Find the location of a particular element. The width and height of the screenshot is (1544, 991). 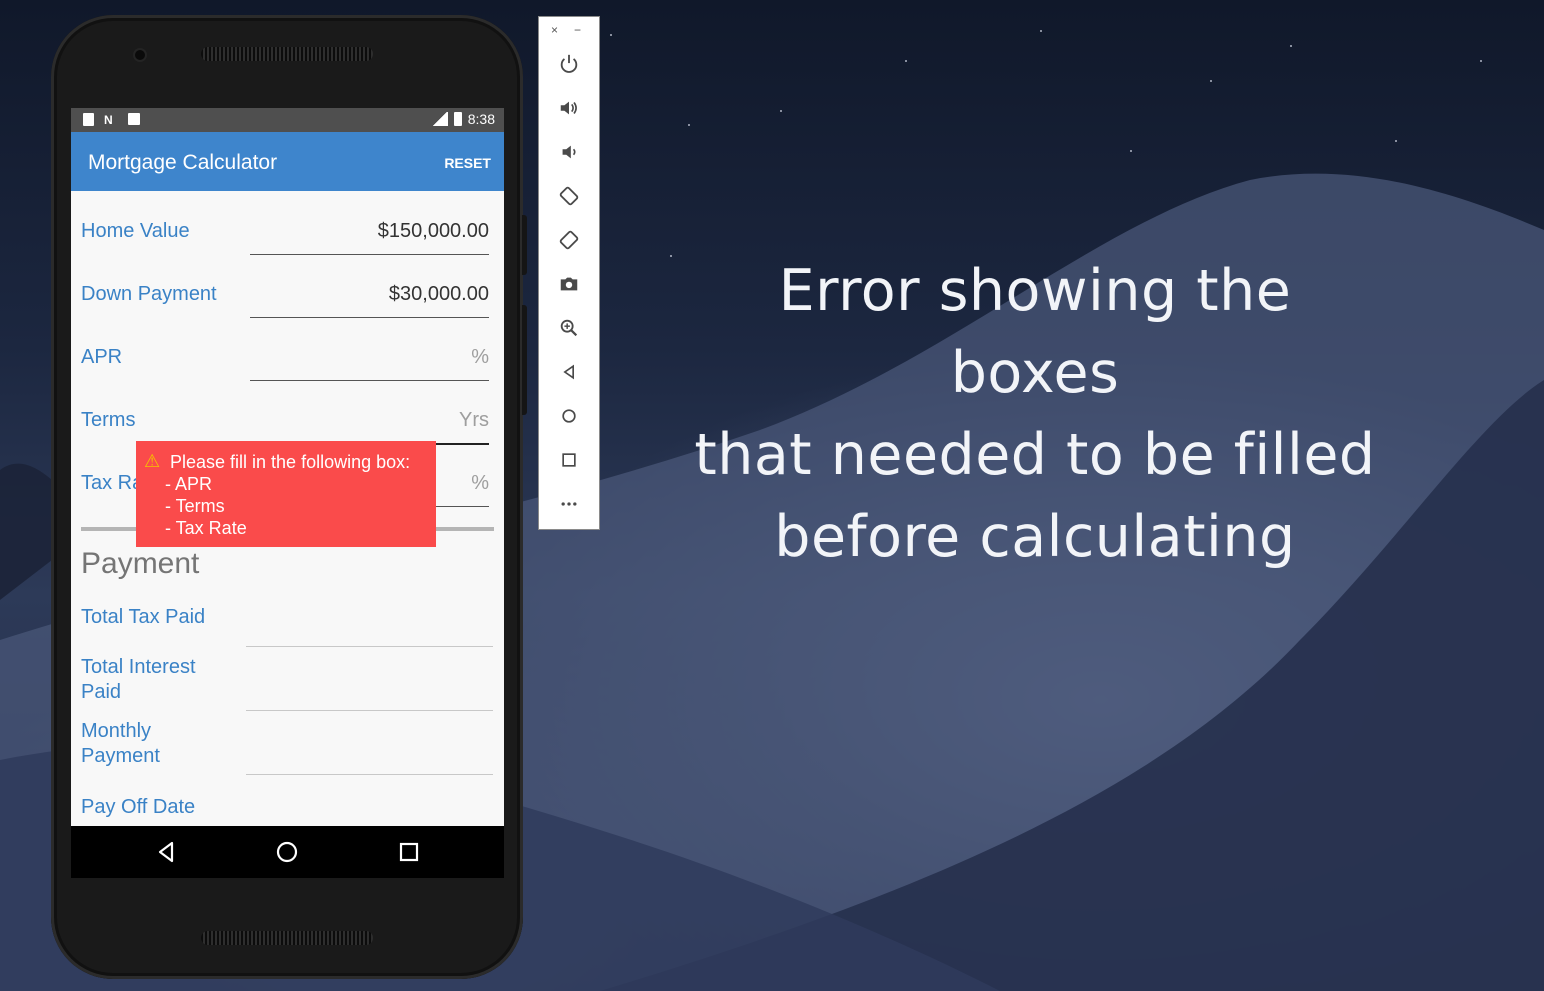

monthly-payment-label-line2: Payment is located at coordinates (120, 756).